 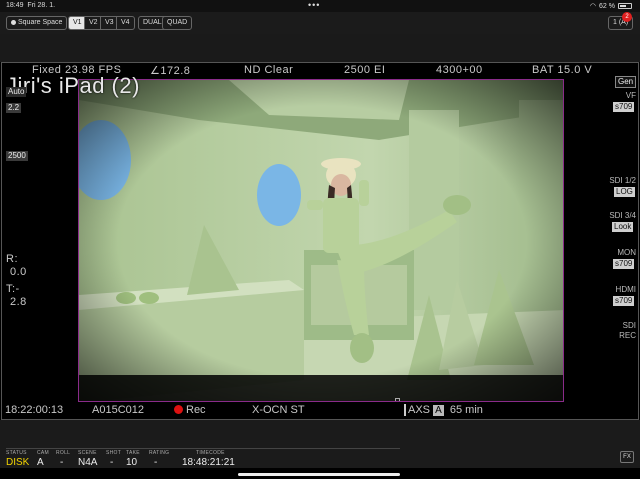 I want to click on iso-box: 2500, so click(x=17, y=156).